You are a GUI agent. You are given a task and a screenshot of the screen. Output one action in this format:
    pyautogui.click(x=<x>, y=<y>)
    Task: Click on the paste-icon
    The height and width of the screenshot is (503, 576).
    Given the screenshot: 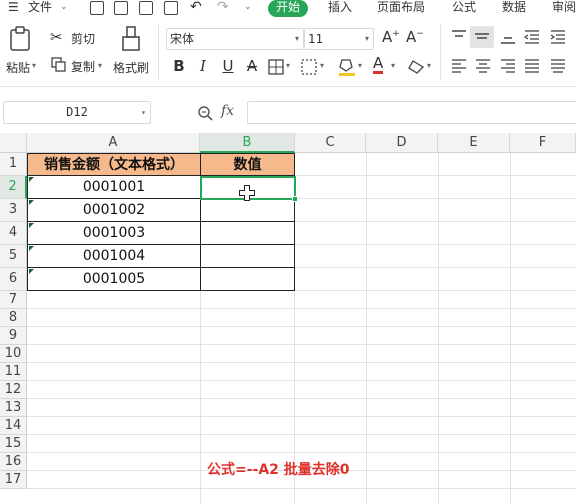 What is the action you would take?
    pyautogui.click(x=20, y=39)
    